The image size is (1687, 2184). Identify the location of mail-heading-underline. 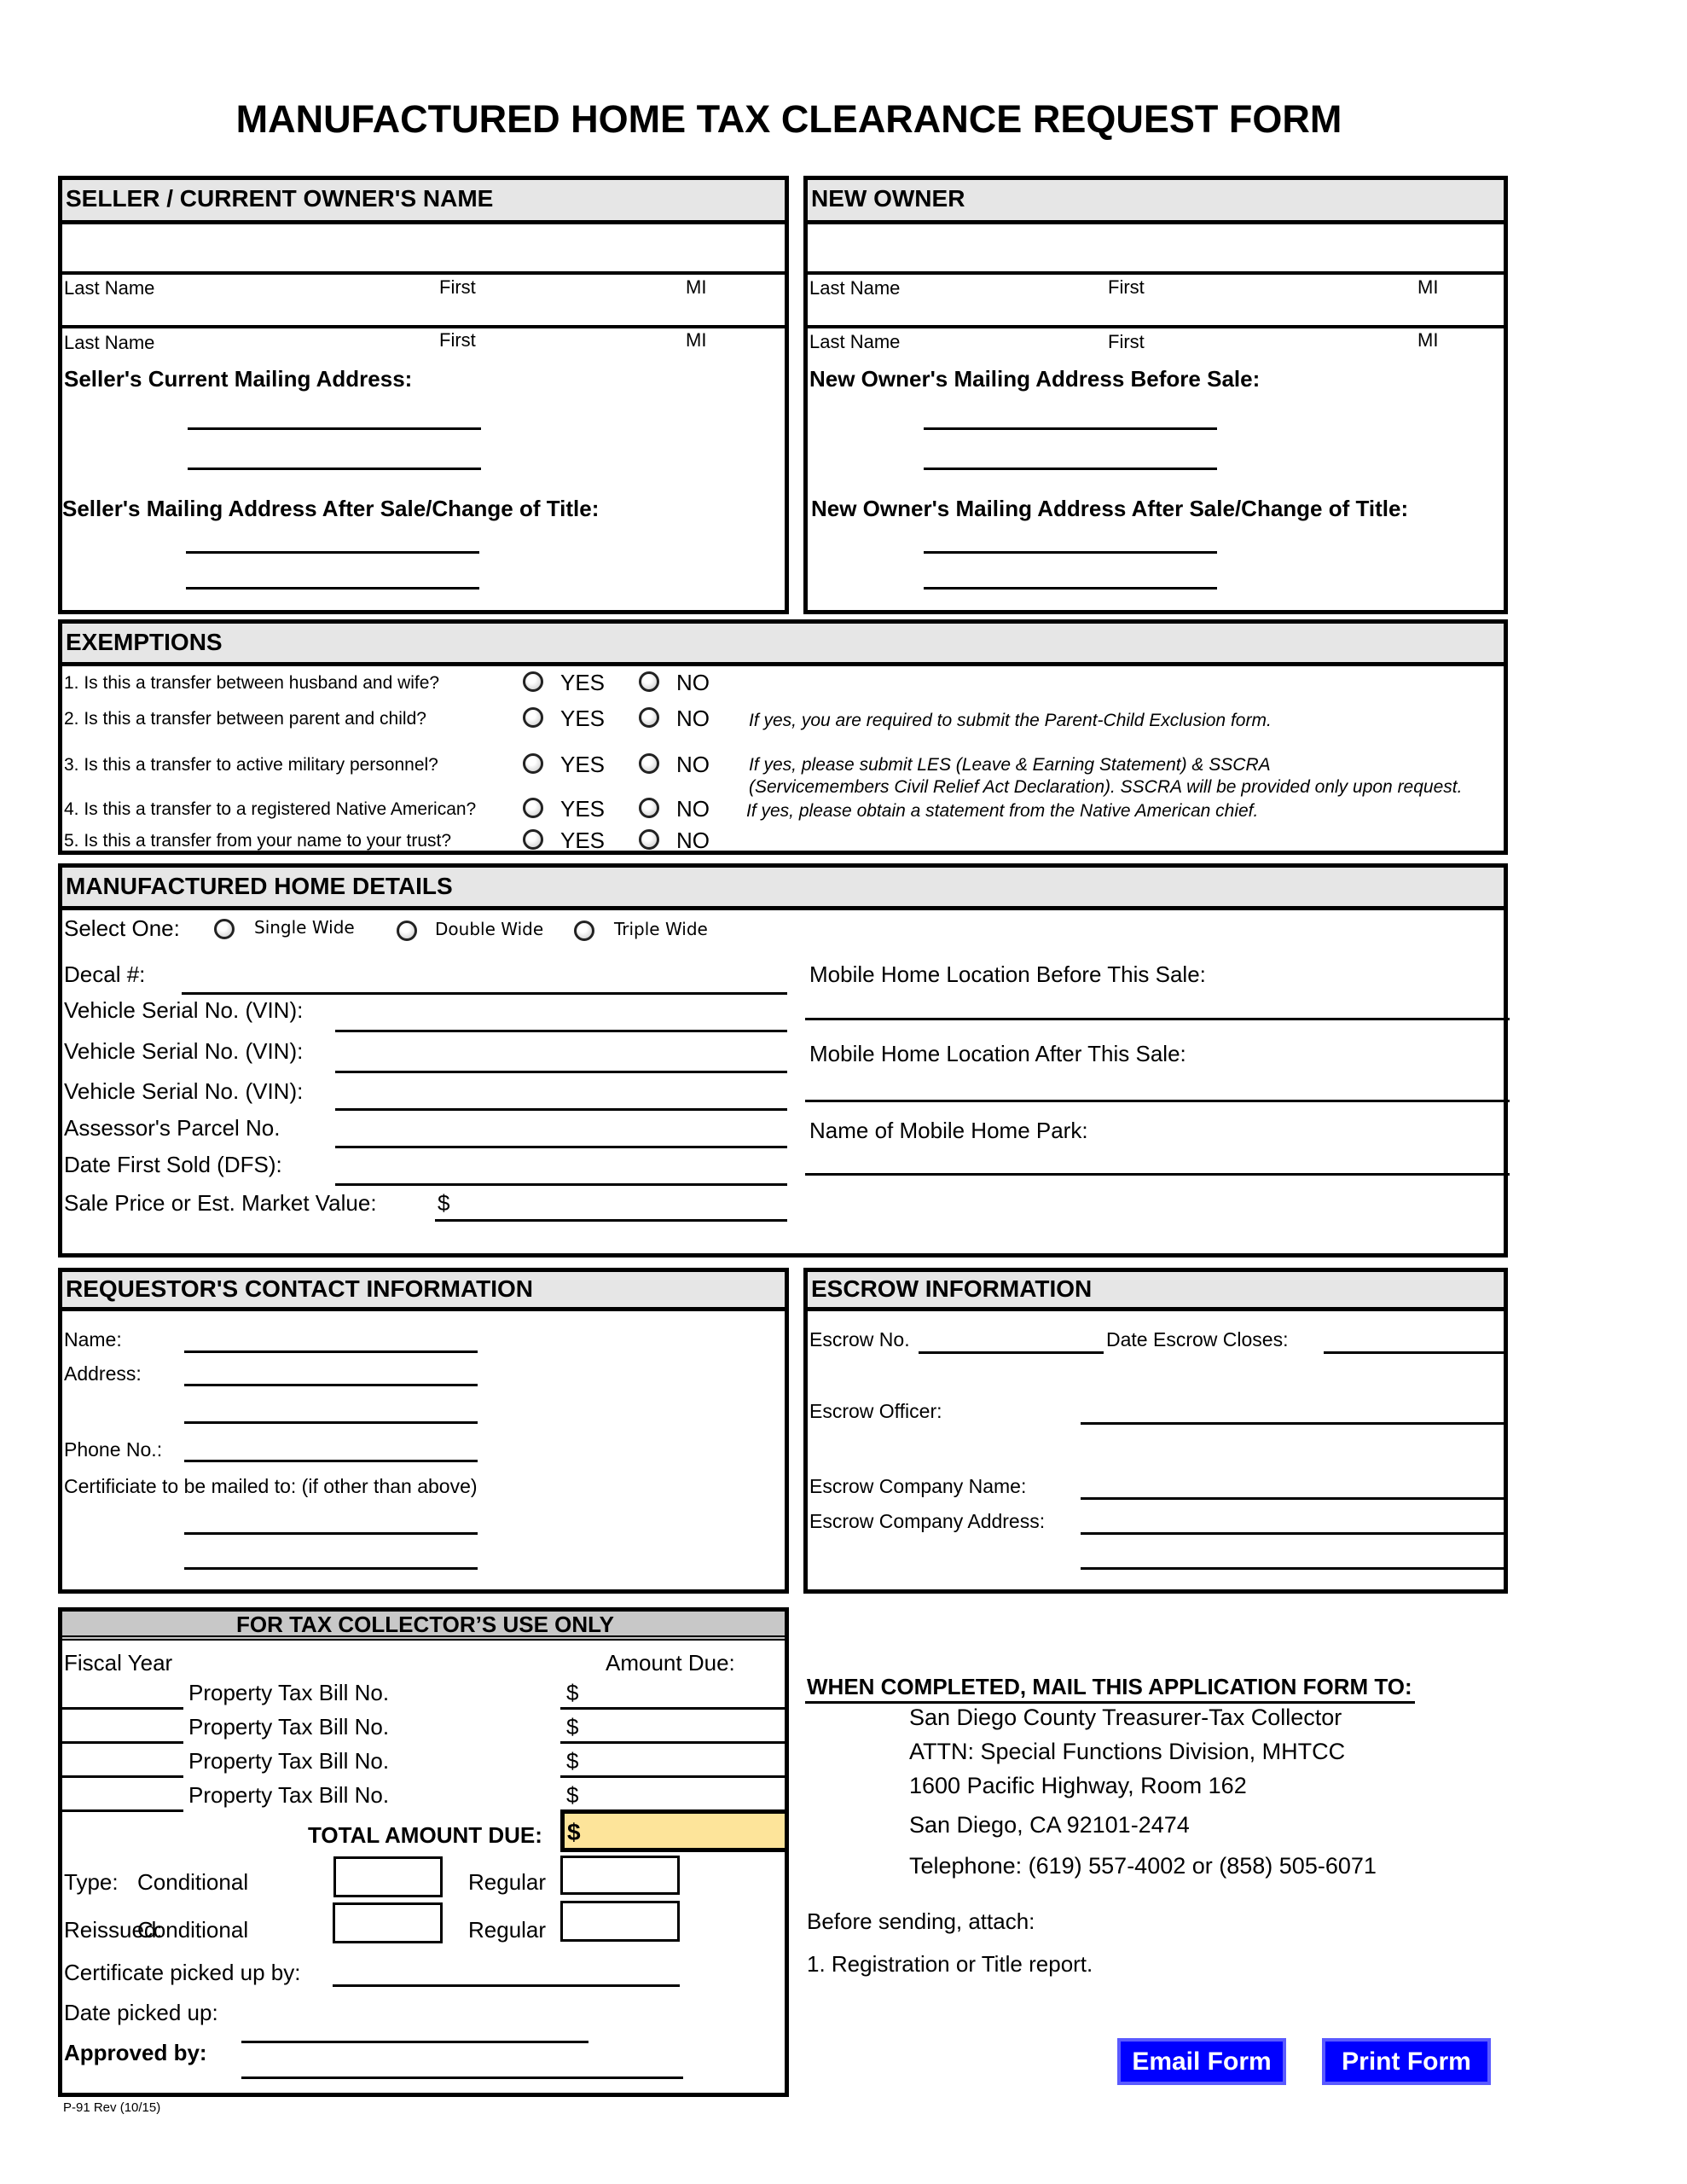
(1110, 1702).